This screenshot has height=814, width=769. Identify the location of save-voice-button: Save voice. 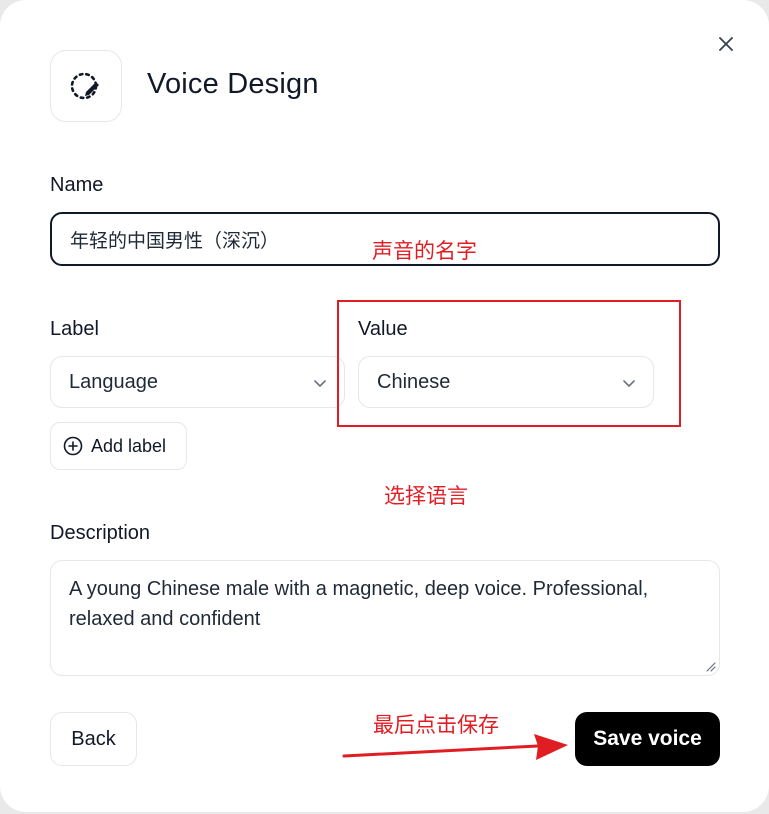
(647, 739).